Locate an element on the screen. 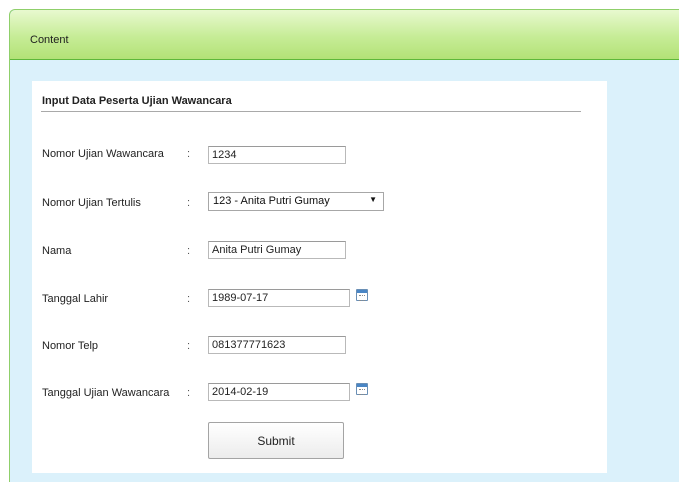 The height and width of the screenshot is (482, 679). nomor-telp-input is located at coordinates (277, 345).